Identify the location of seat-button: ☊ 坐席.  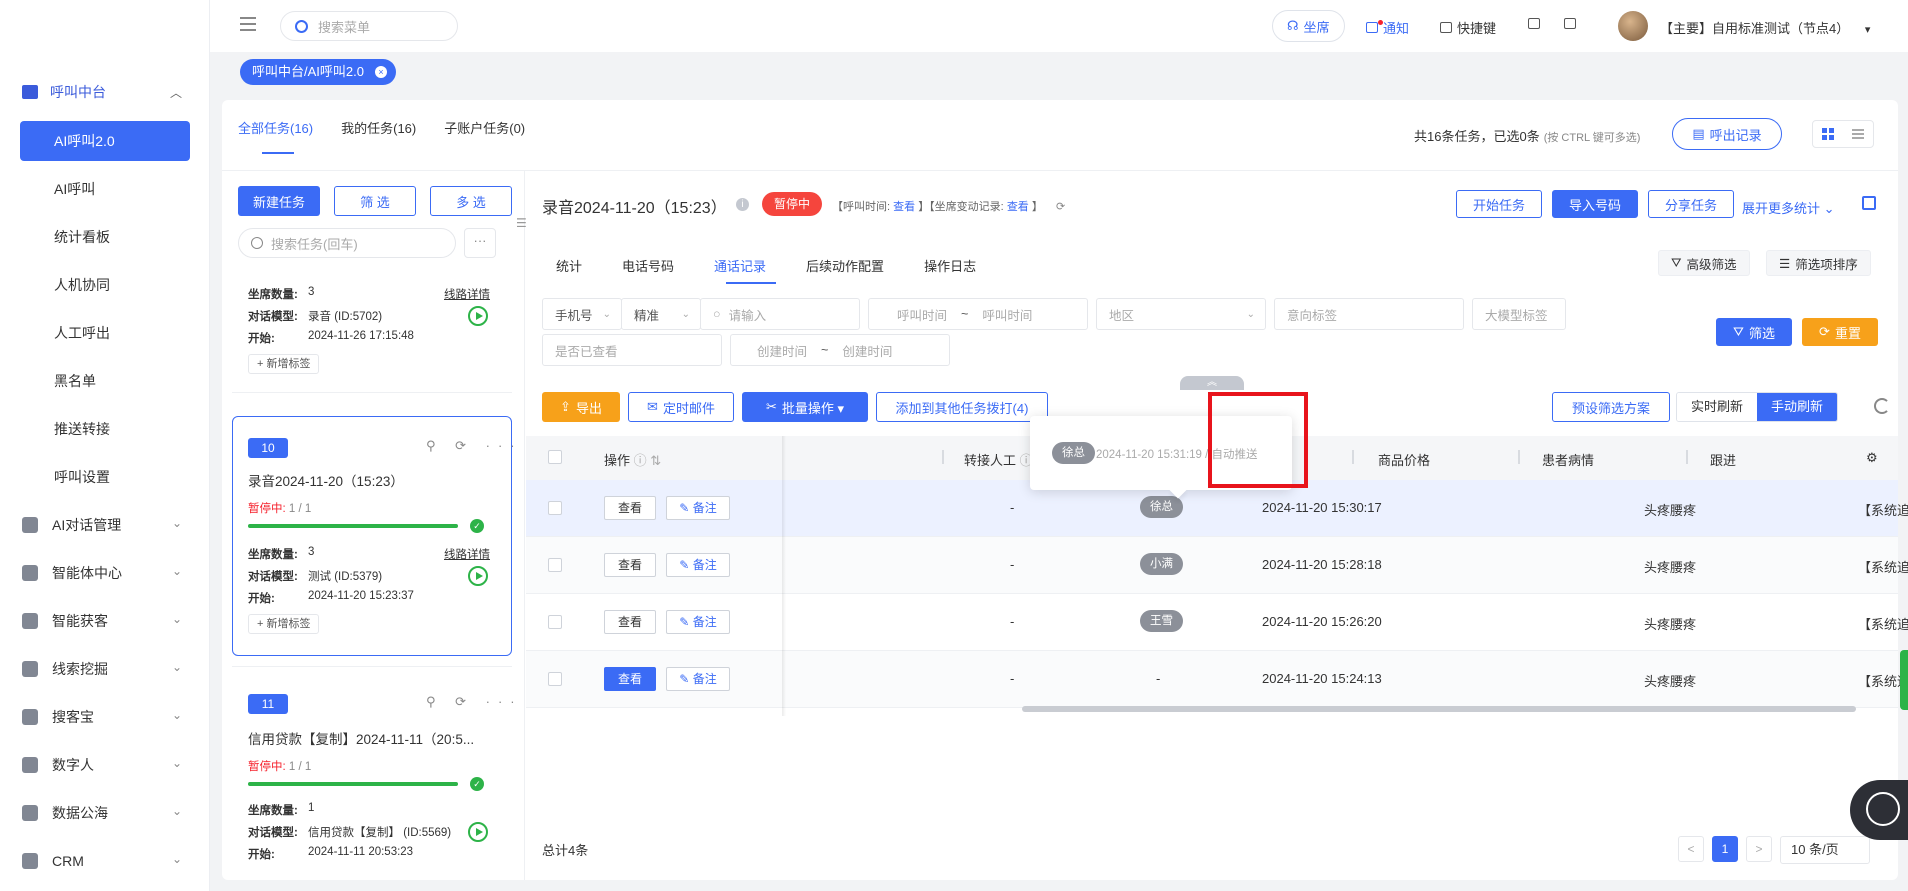
(1308, 26).